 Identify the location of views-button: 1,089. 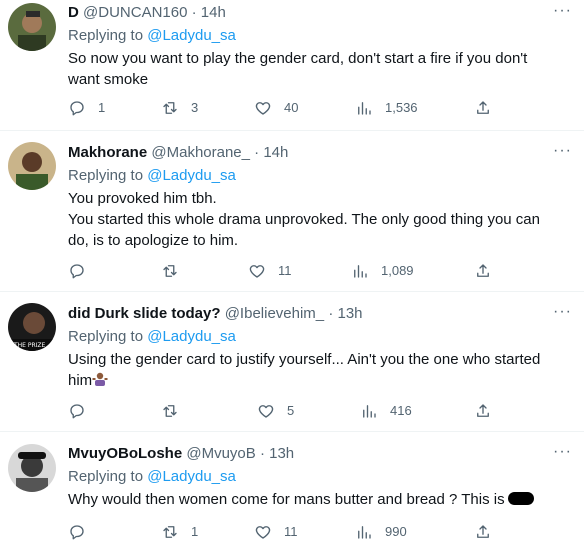
(382, 271).